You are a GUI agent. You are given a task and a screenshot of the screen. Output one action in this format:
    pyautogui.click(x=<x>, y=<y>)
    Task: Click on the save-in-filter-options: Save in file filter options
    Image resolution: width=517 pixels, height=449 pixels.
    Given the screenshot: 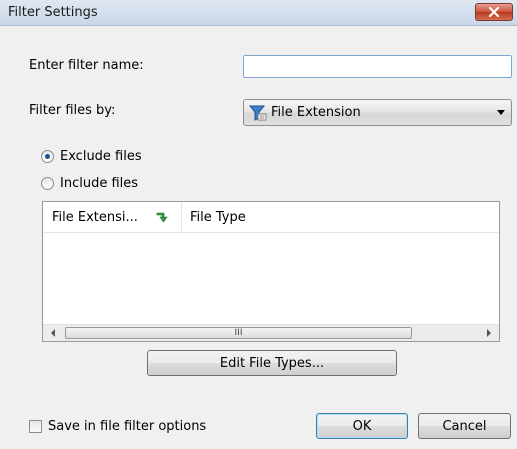 What is the action you would take?
    pyautogui.click(x=117, y=426)
    